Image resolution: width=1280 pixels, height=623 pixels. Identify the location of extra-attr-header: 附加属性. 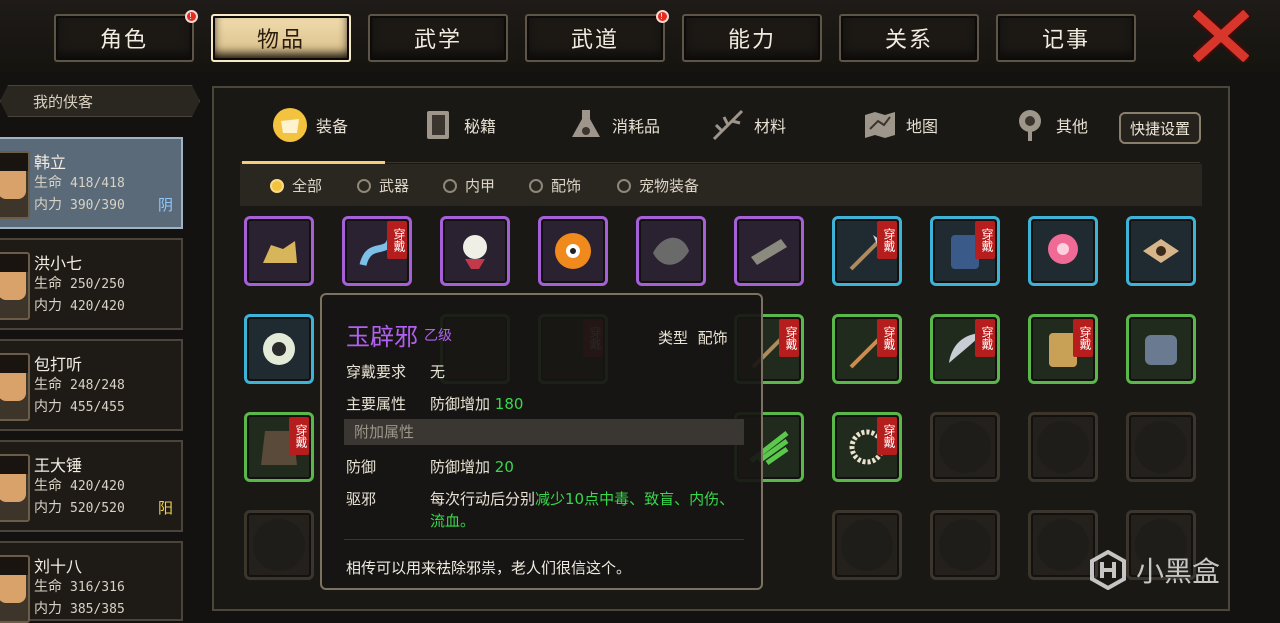
(544, 432).